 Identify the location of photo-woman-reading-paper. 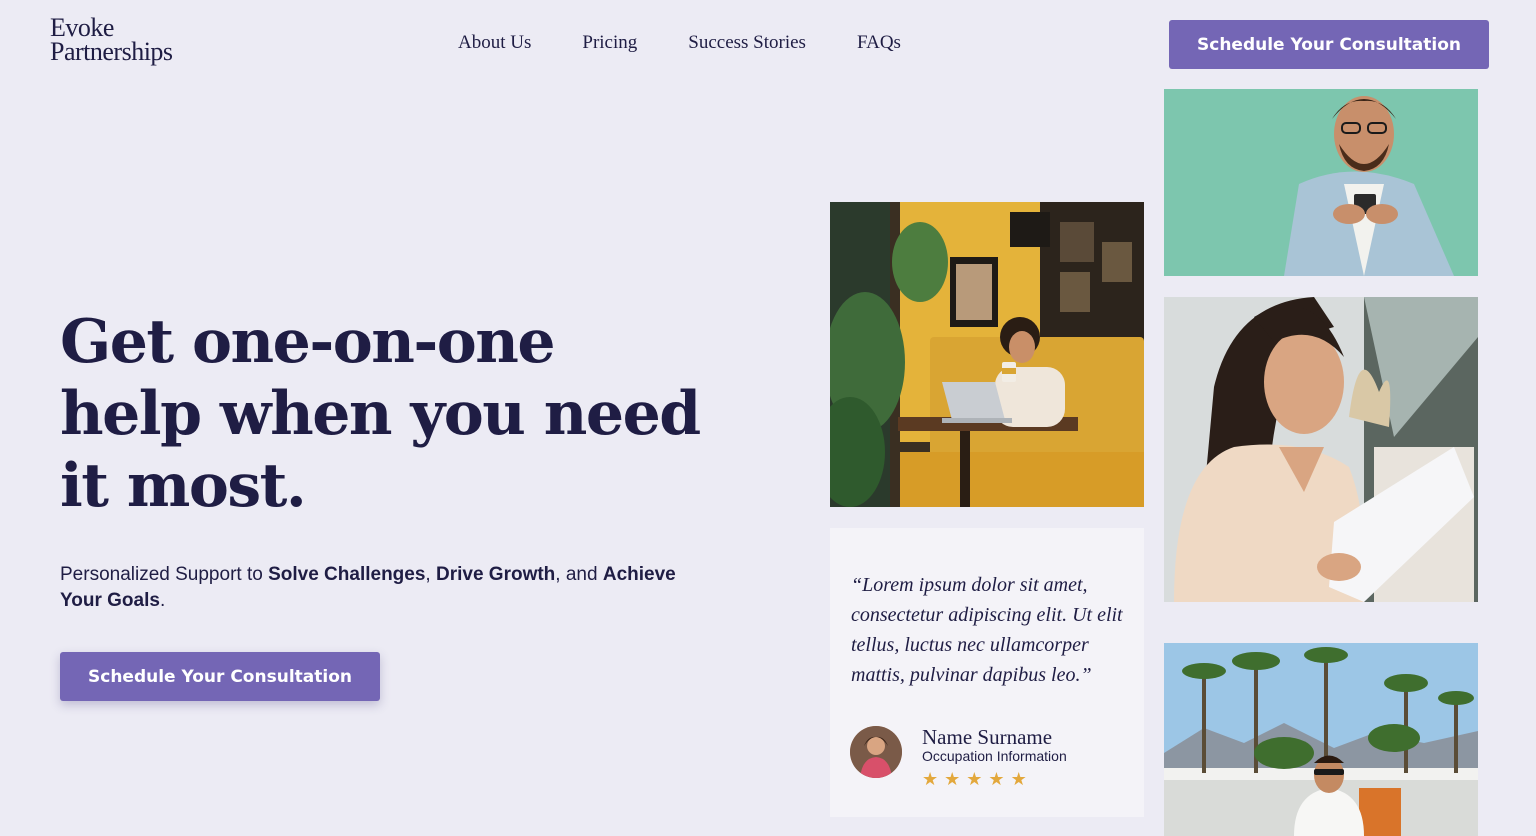
(1321, 449).